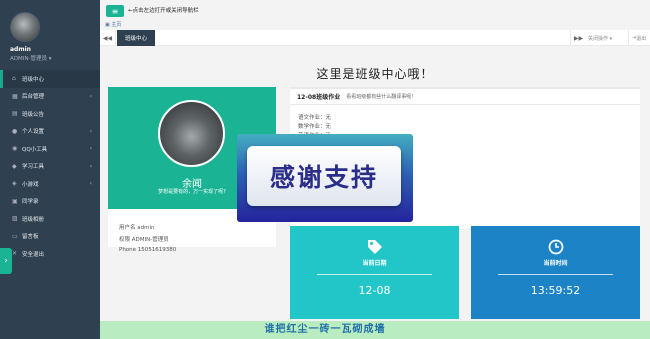  What do you see at coordinates (465, 97) in the screenshot?
I see `homework-header: 12-08班级作业 看看班级都有些什么翻译事呢!` at bounding box center [465, 97].